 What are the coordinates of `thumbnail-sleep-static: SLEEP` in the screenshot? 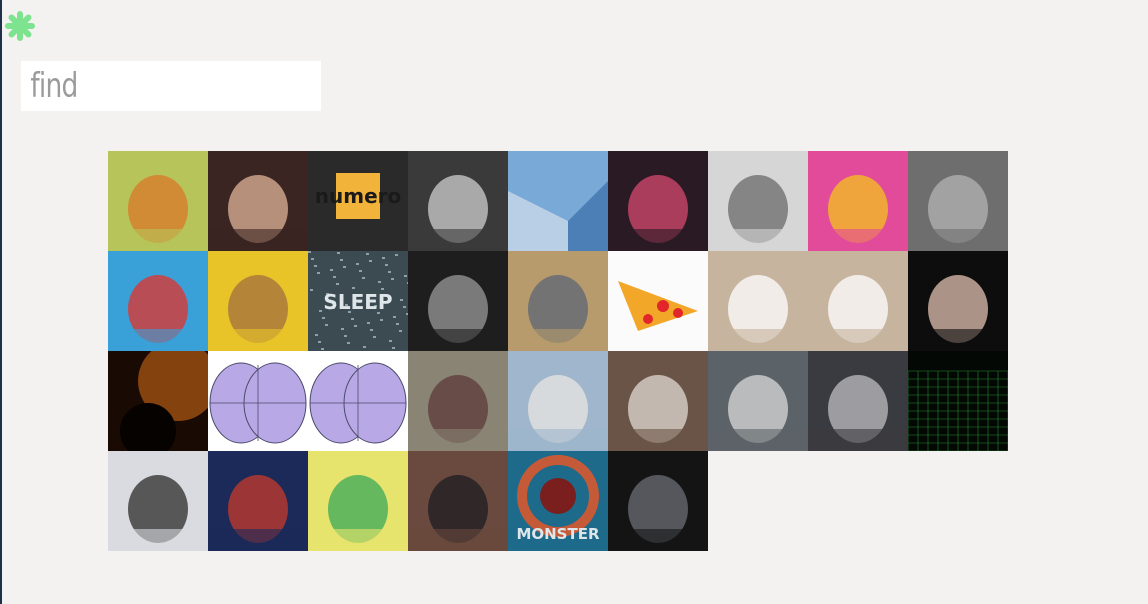 It's located at (358, 301).